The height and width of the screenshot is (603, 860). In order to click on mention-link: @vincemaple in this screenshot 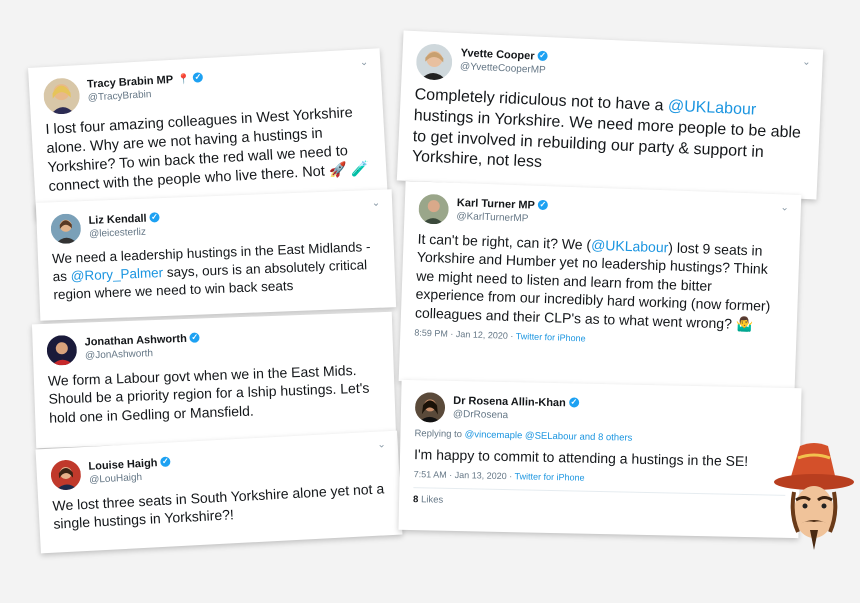, I will do `click(494, 435)`.